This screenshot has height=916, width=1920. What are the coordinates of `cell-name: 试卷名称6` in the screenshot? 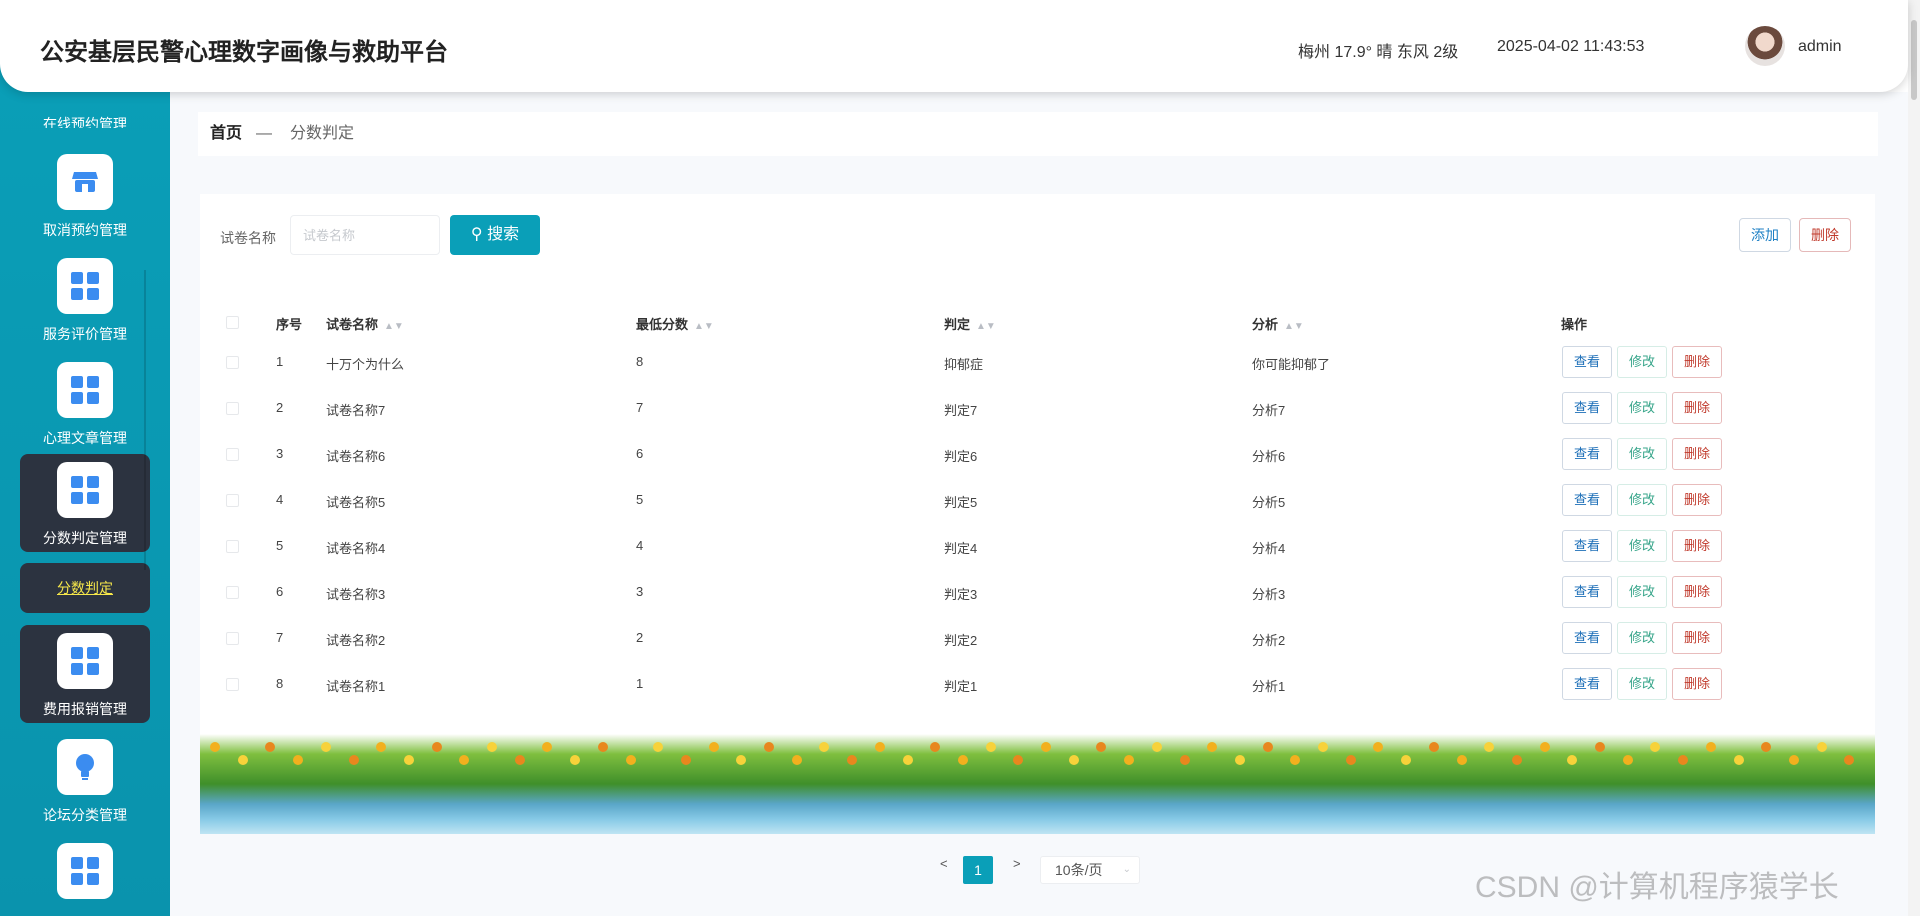 It's located at (356, 456).